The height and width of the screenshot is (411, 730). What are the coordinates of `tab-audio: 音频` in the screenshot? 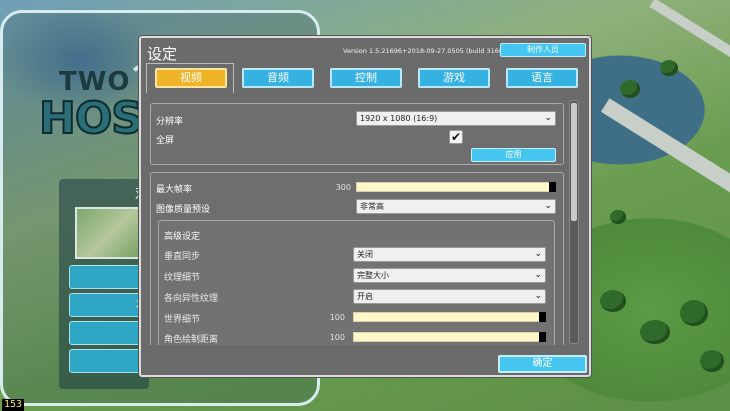 It's located at (278, 78).